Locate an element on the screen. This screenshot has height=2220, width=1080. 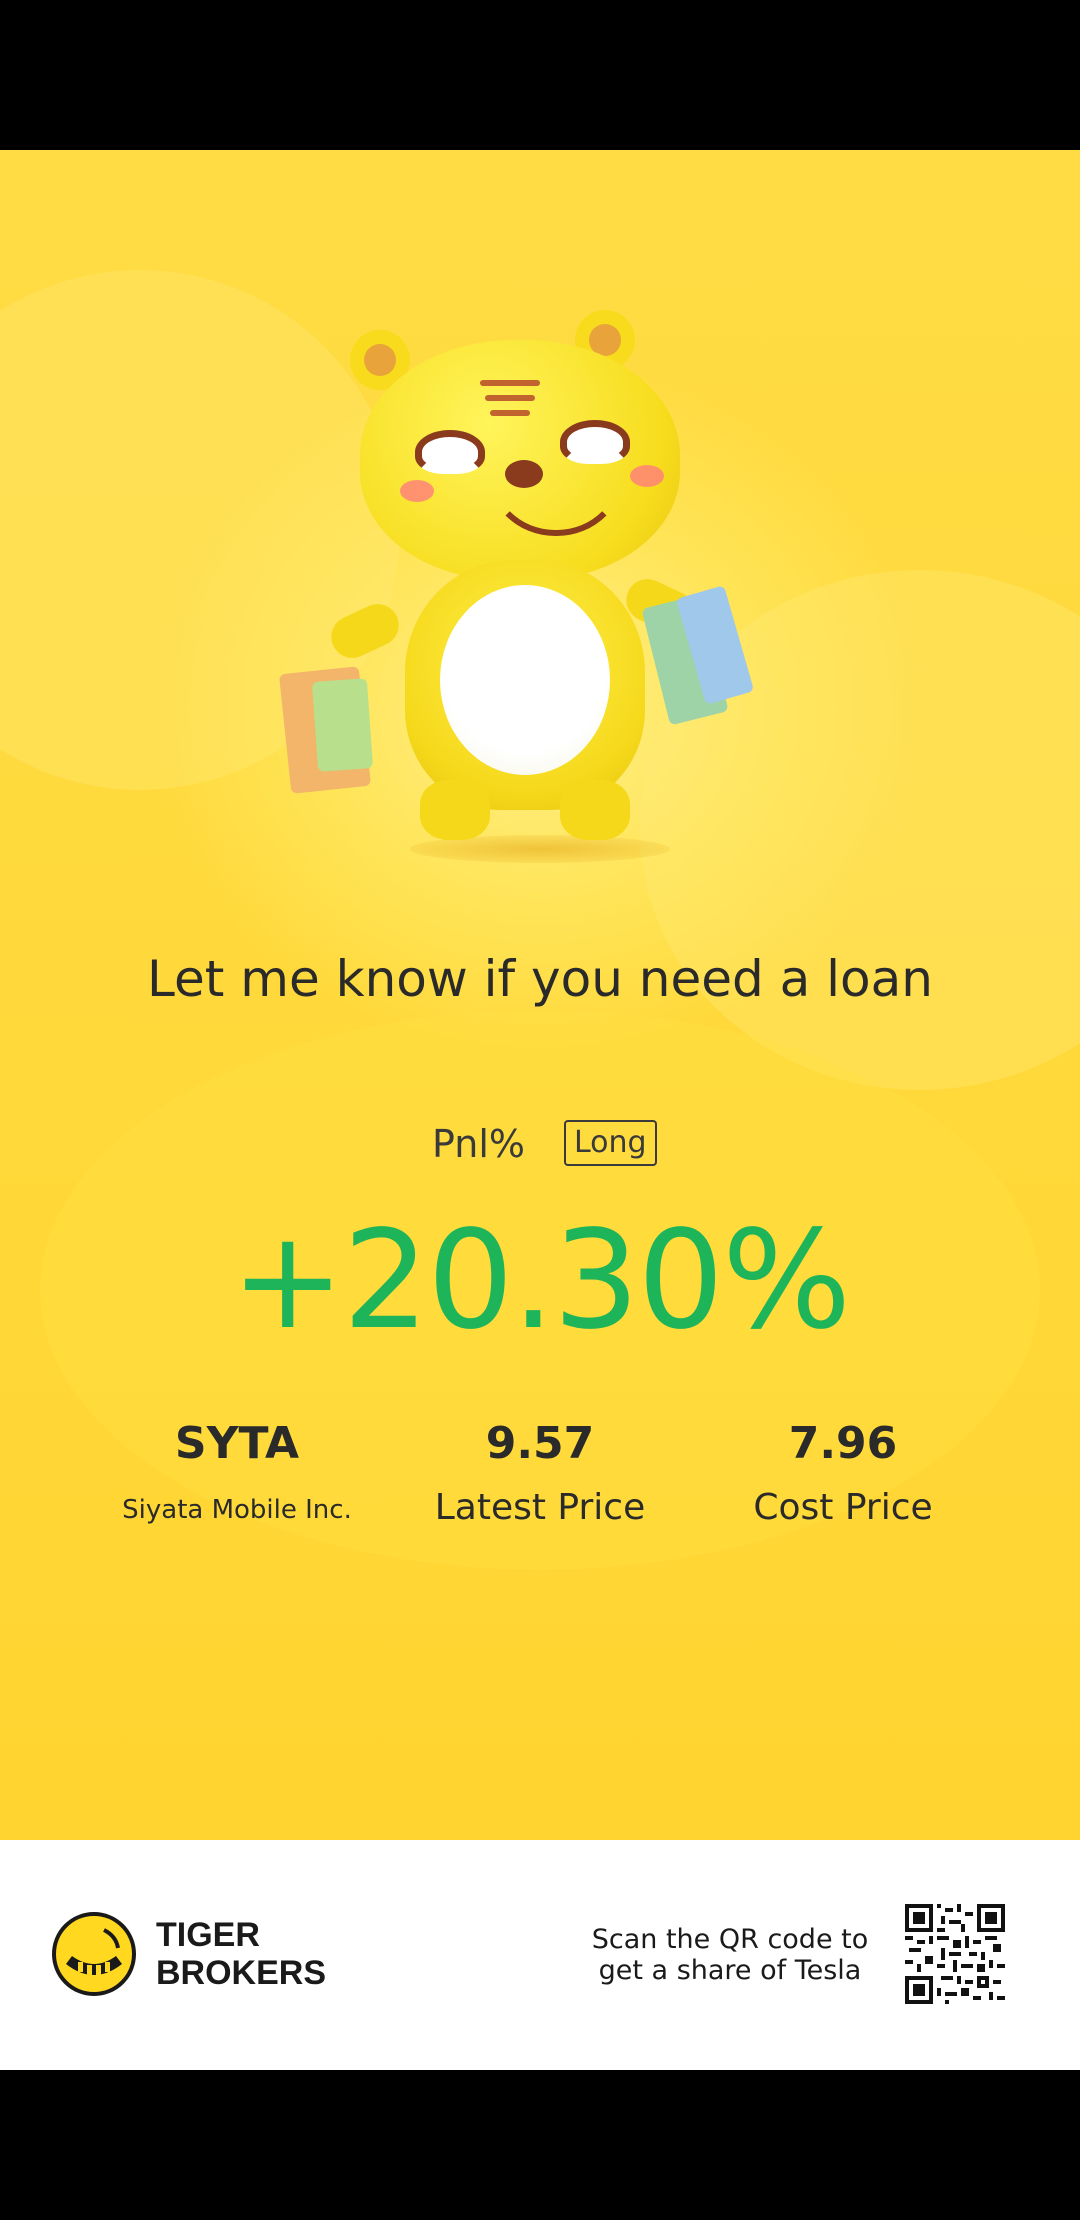
scan-line1: Scan the QR code to is located at coordinates (730, 1939).